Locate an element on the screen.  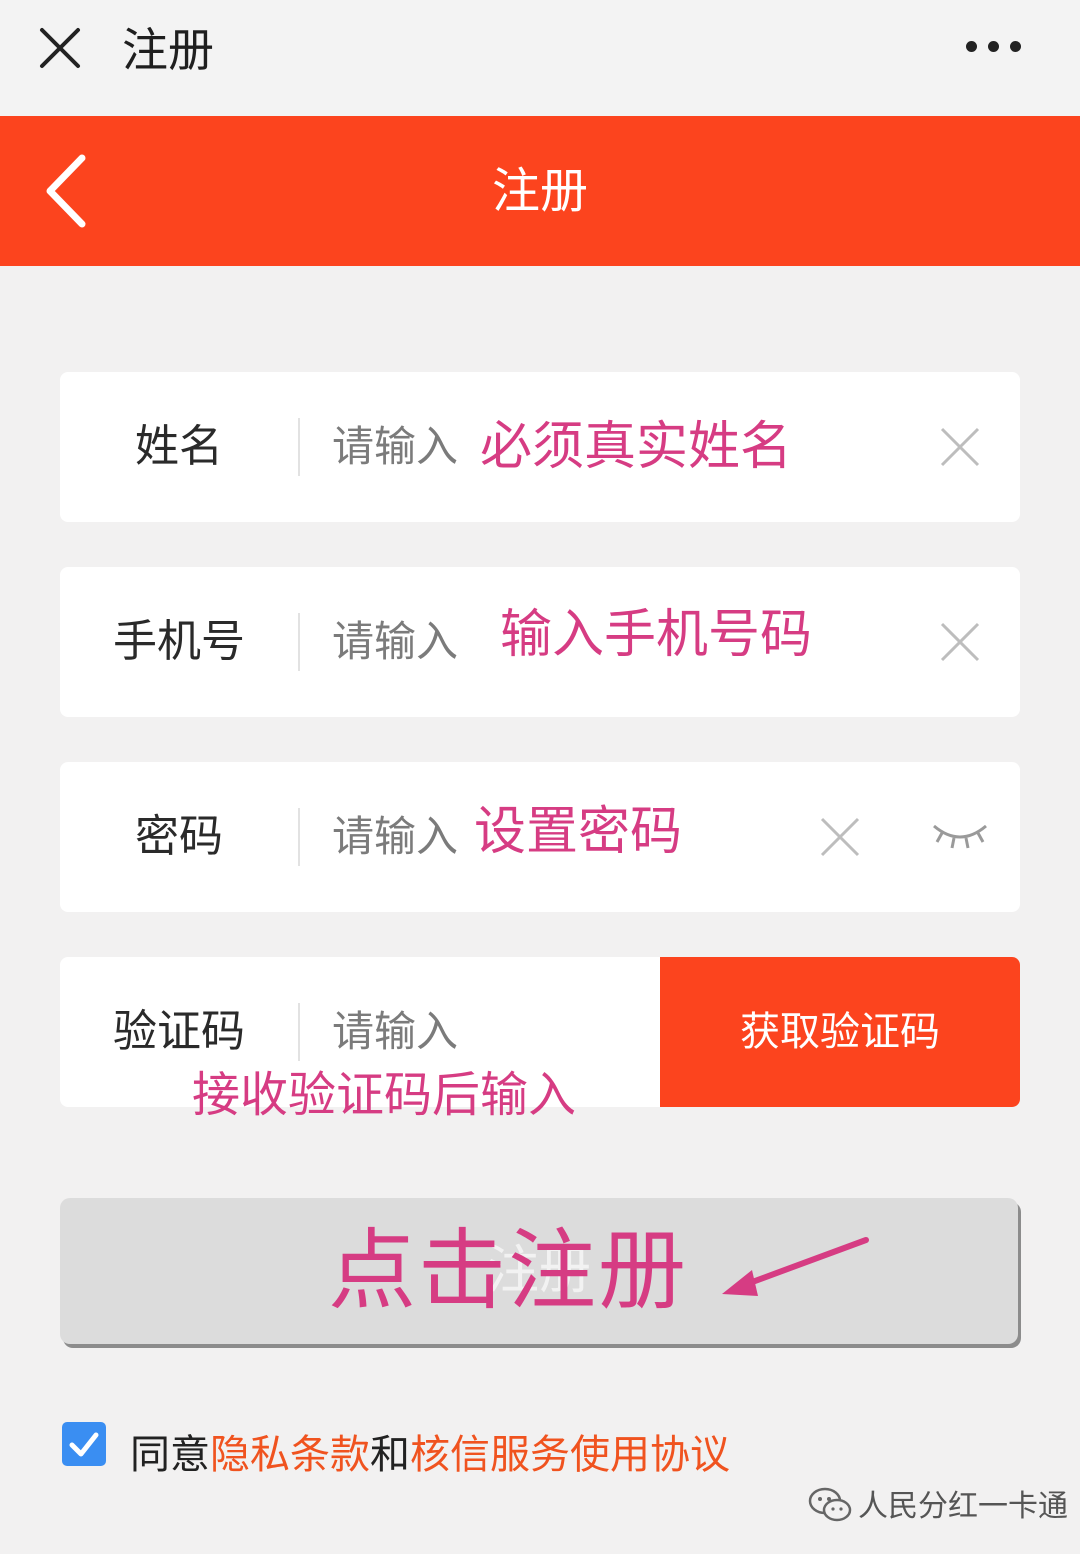
back-arrow-icon is located at coordinates (68, 191).